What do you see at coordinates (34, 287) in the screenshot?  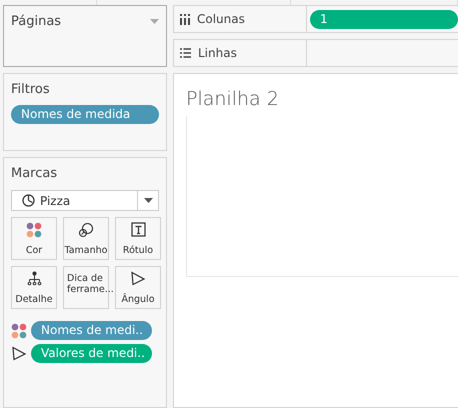 I see `detail-button: Detalhe` at bounding box center [34, 287].